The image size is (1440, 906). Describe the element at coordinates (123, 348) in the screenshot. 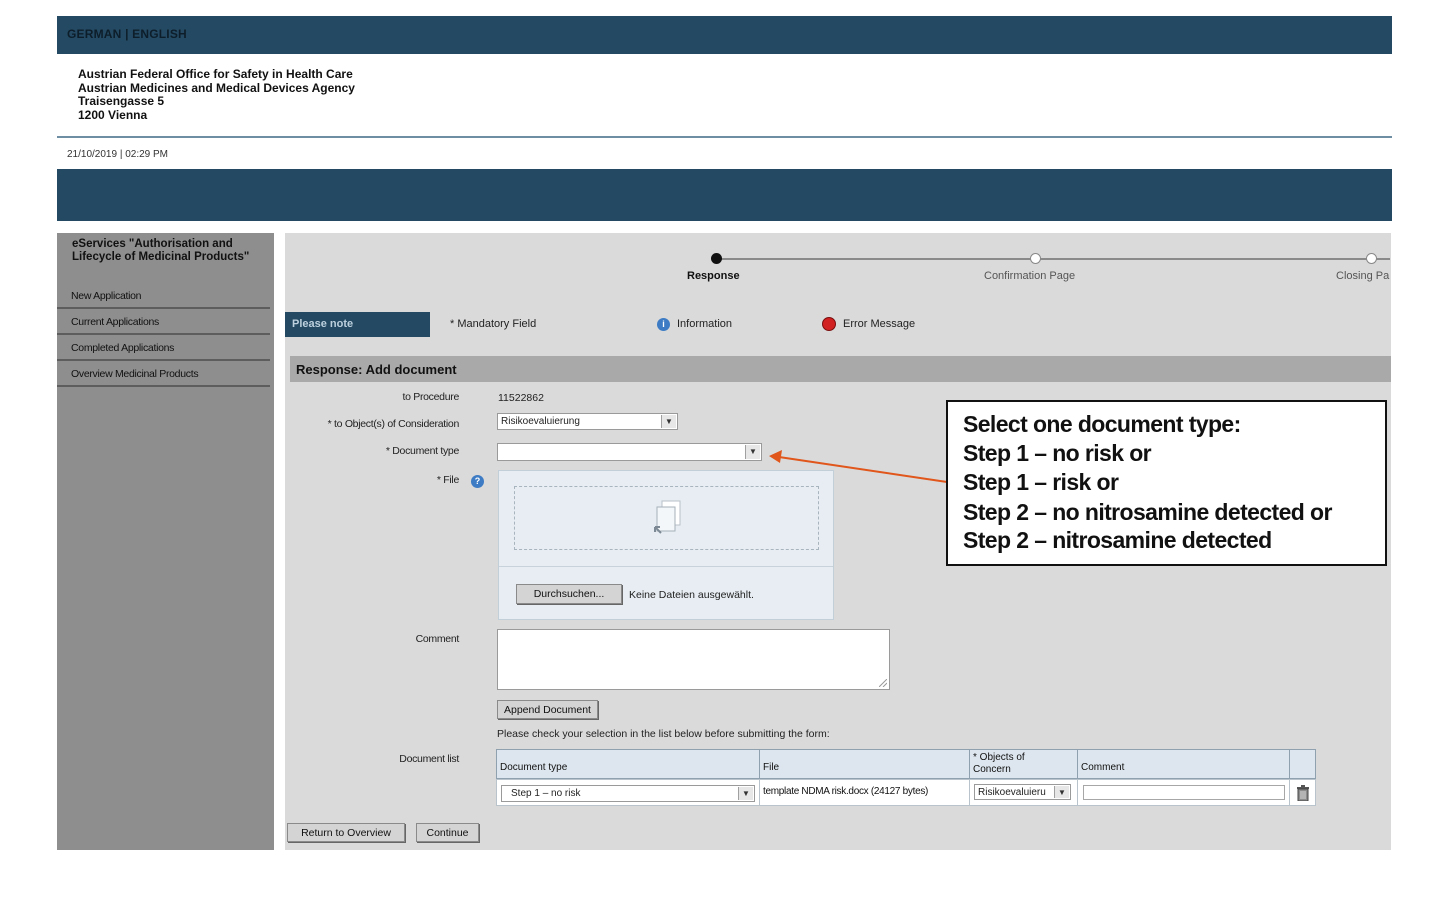

I see `sidebar-item-label: Completed Applications` at that location.